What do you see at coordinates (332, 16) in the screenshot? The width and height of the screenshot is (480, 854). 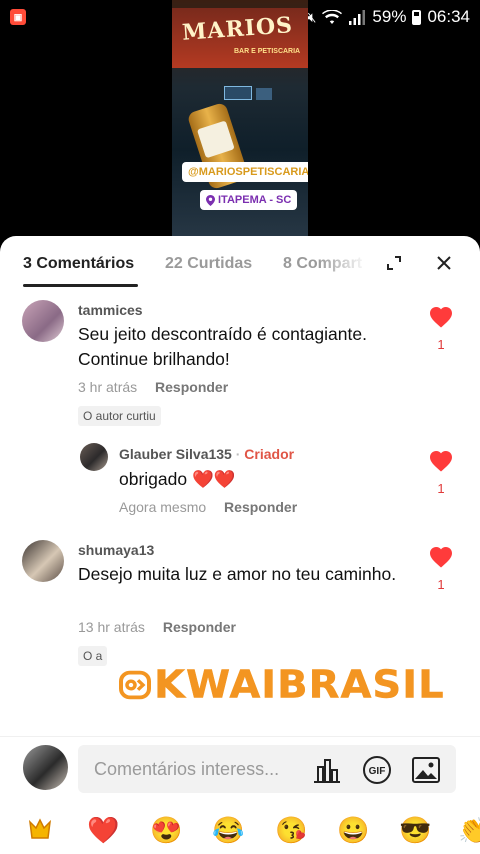 I see `wifi-icon` at bounding box center [332, 16].